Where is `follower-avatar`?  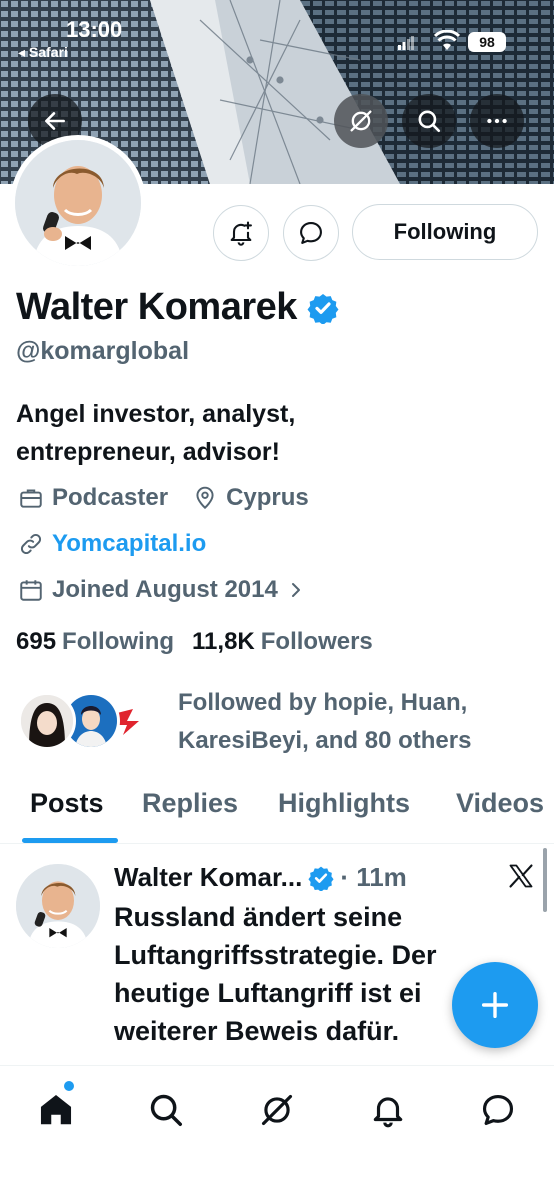 follower-avatar is located at coordinates (47, 721).